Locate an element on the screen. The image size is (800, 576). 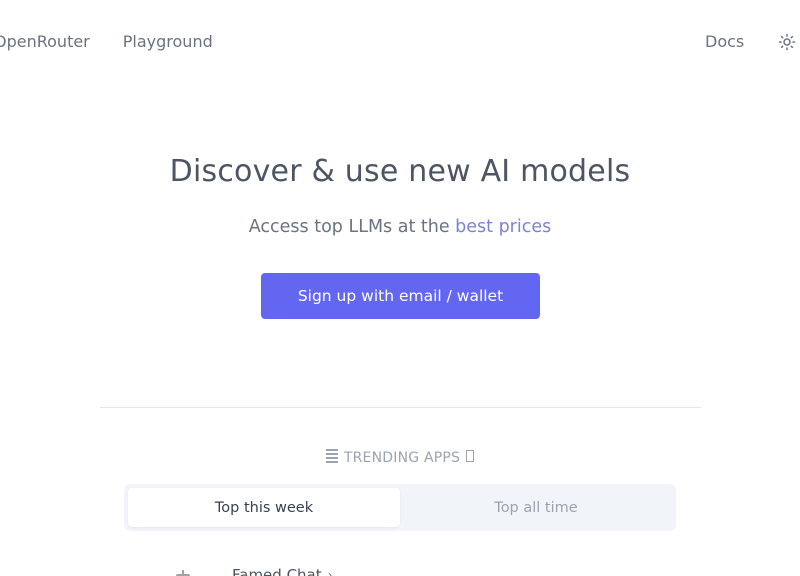
chevron-right-icon: › is located at coordinates (330, 572).